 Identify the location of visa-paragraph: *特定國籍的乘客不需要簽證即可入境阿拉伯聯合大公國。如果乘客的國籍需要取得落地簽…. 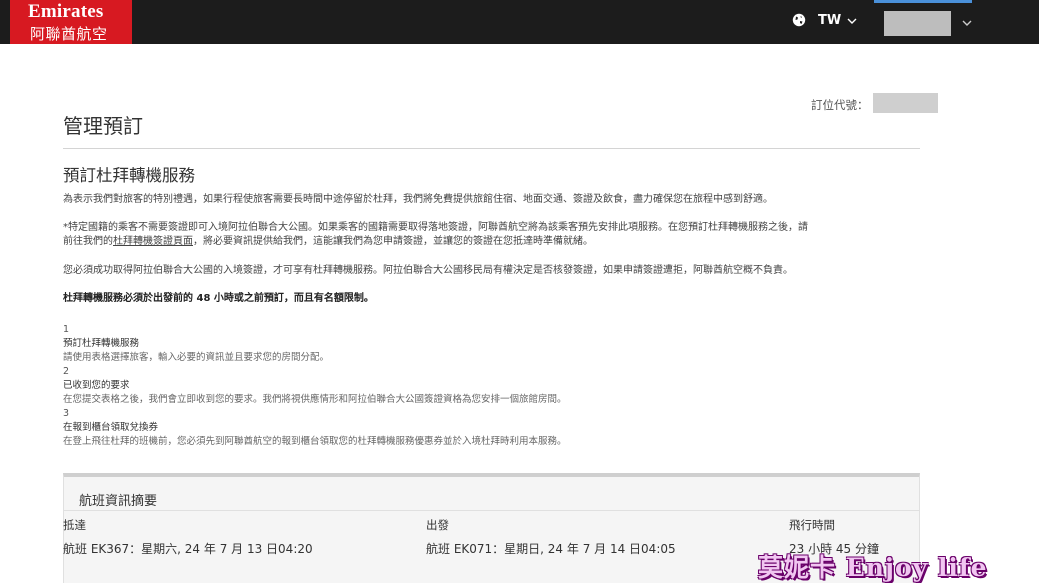
(493, 235).